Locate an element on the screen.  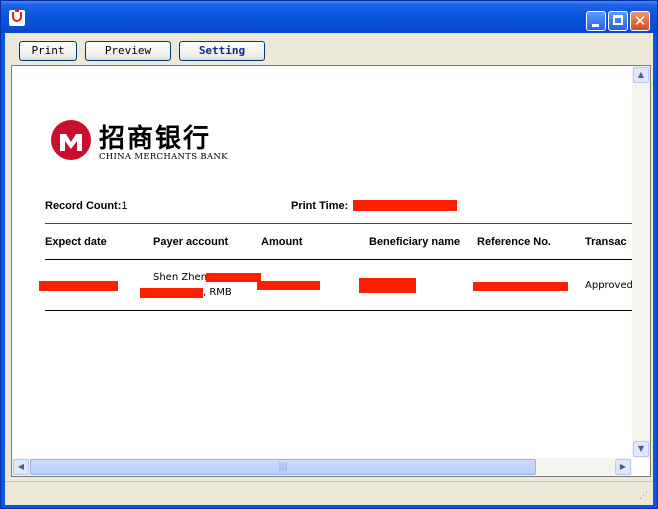
redaction-print-time is located at coordinates (405, 205).